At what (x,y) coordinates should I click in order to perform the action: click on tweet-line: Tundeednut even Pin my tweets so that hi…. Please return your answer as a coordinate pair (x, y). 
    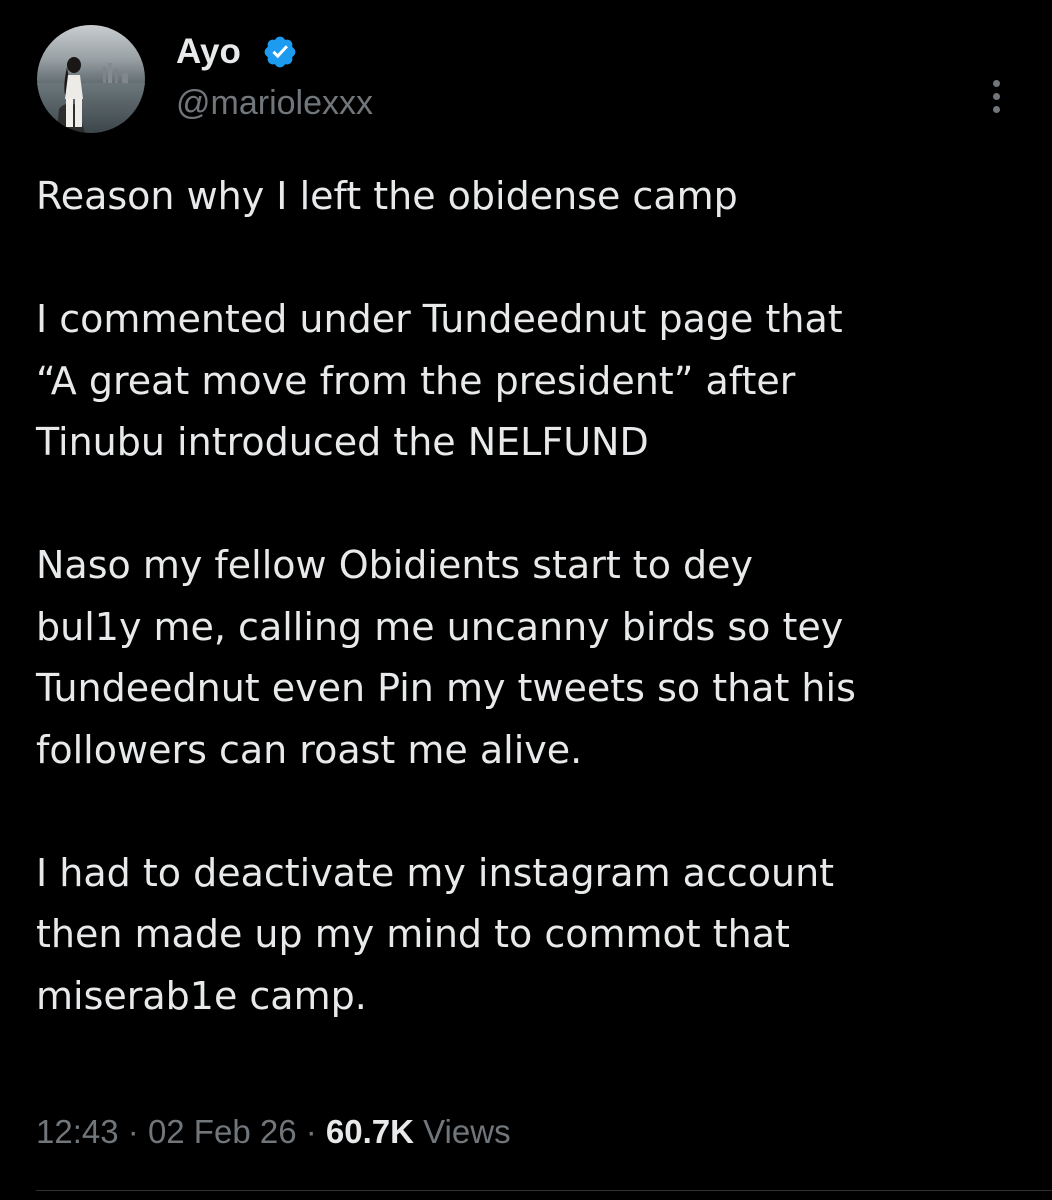
    Looking at the image, I should click on (446, 688).